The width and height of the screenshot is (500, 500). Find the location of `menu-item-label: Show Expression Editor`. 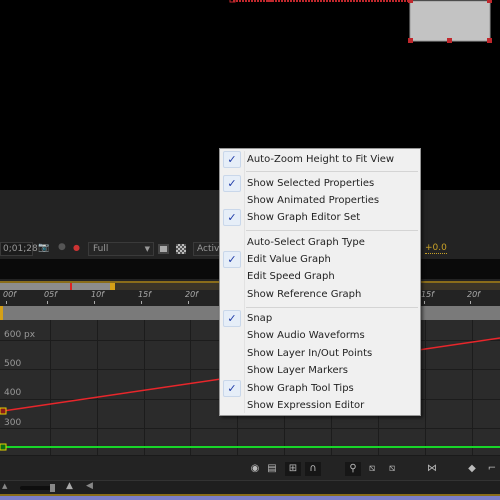

menu-item-label: Show Expression Editor is located at coordinates (306, 405).